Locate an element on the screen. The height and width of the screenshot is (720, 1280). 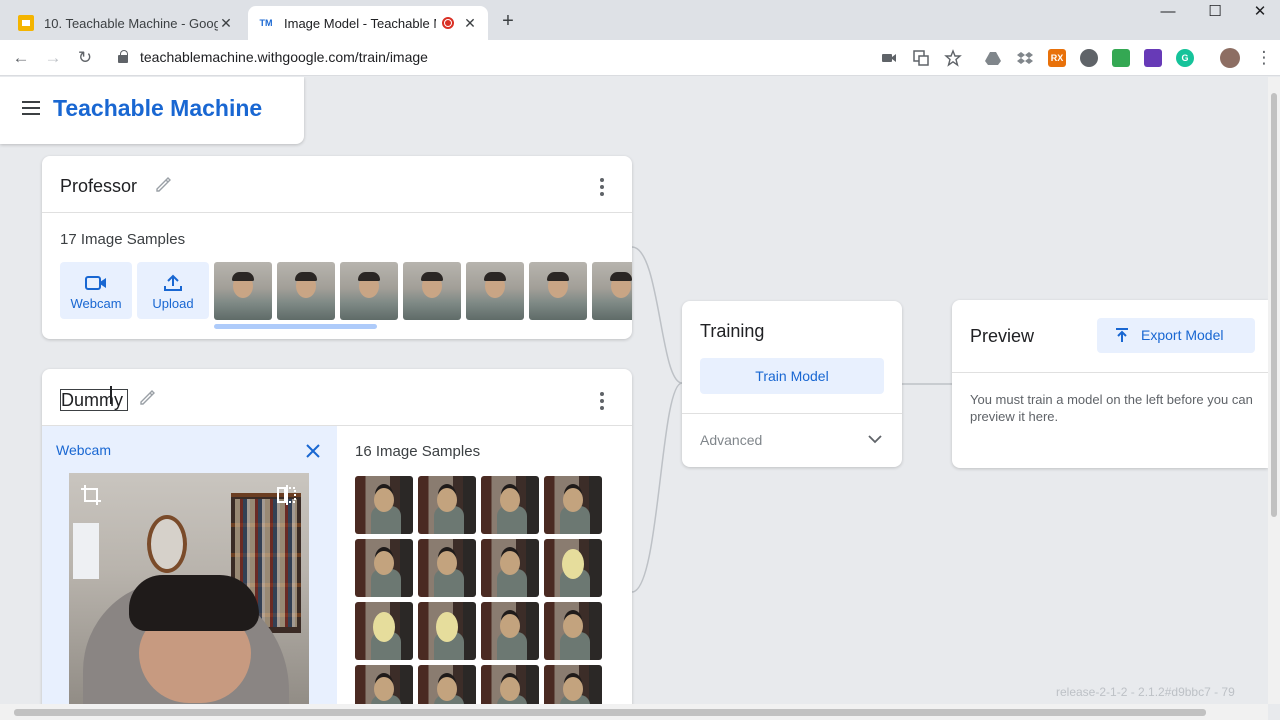
training-card: Training Train Model Advanced is located at coordinates (792, 384).